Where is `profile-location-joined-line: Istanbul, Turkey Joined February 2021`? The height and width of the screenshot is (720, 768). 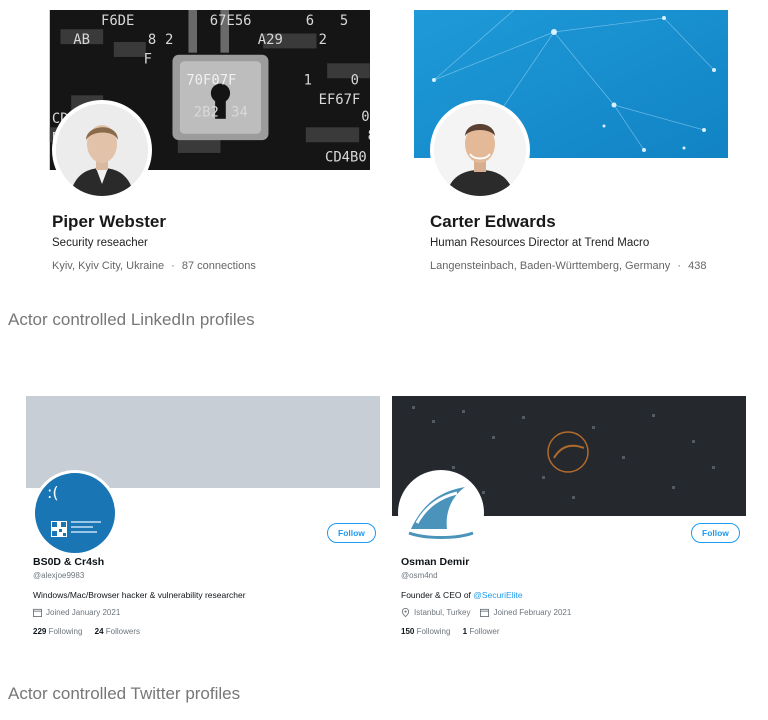 profile-location-joined-line: Istanbul, Turkey Joined February 2021 is located at coordinates (486, 612).